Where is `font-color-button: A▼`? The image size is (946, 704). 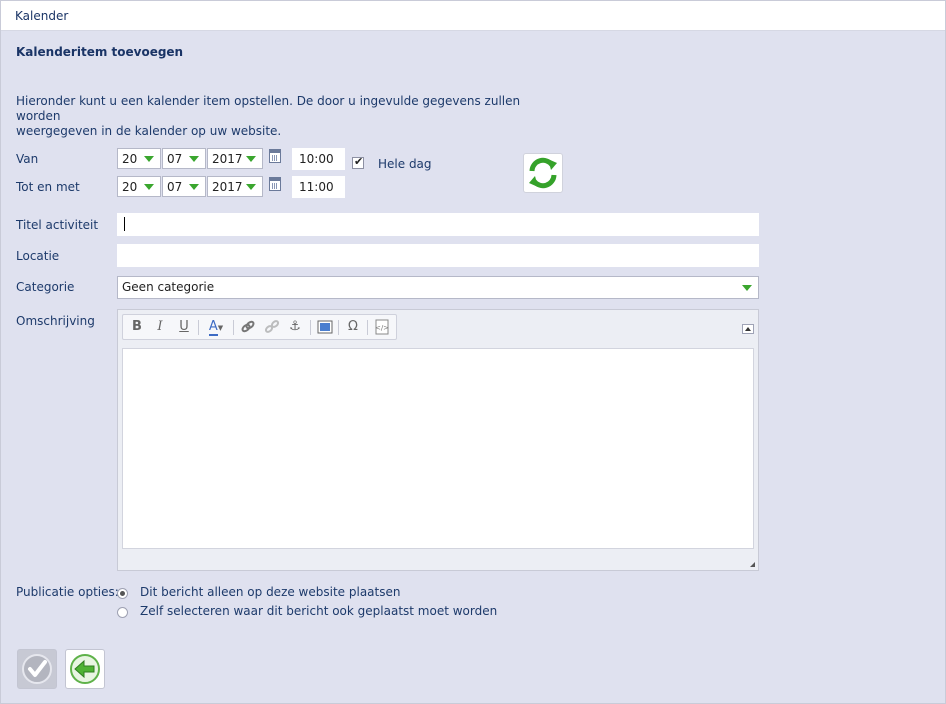 font-color-button: A▼ is located at coordinates (216, 327).